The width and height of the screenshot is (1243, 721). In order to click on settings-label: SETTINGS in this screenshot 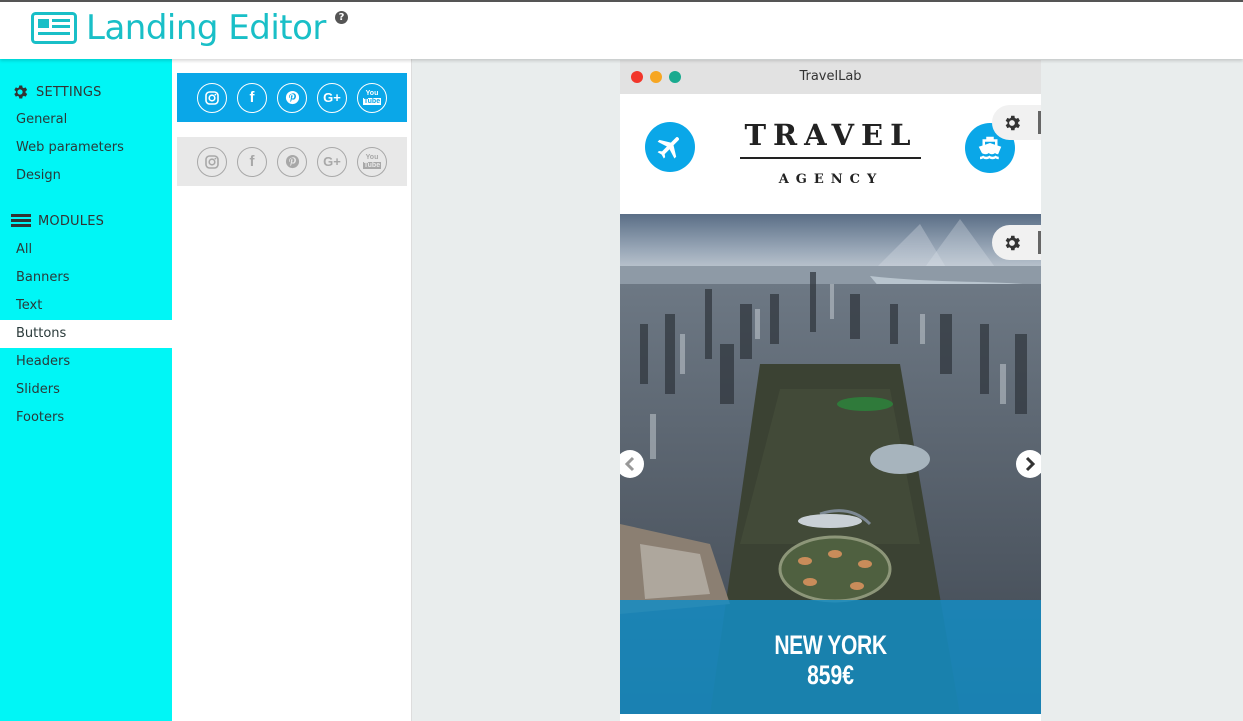, I will do `click(69, 92)`.